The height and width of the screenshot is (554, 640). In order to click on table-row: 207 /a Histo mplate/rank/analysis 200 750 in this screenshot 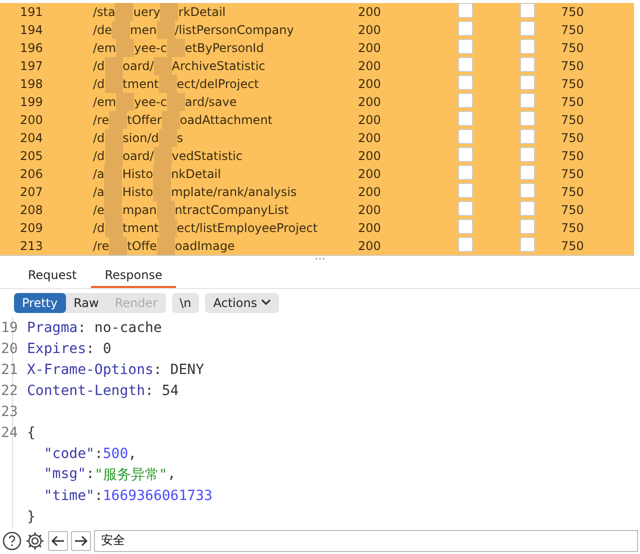, I will do `click(317, 192)`.